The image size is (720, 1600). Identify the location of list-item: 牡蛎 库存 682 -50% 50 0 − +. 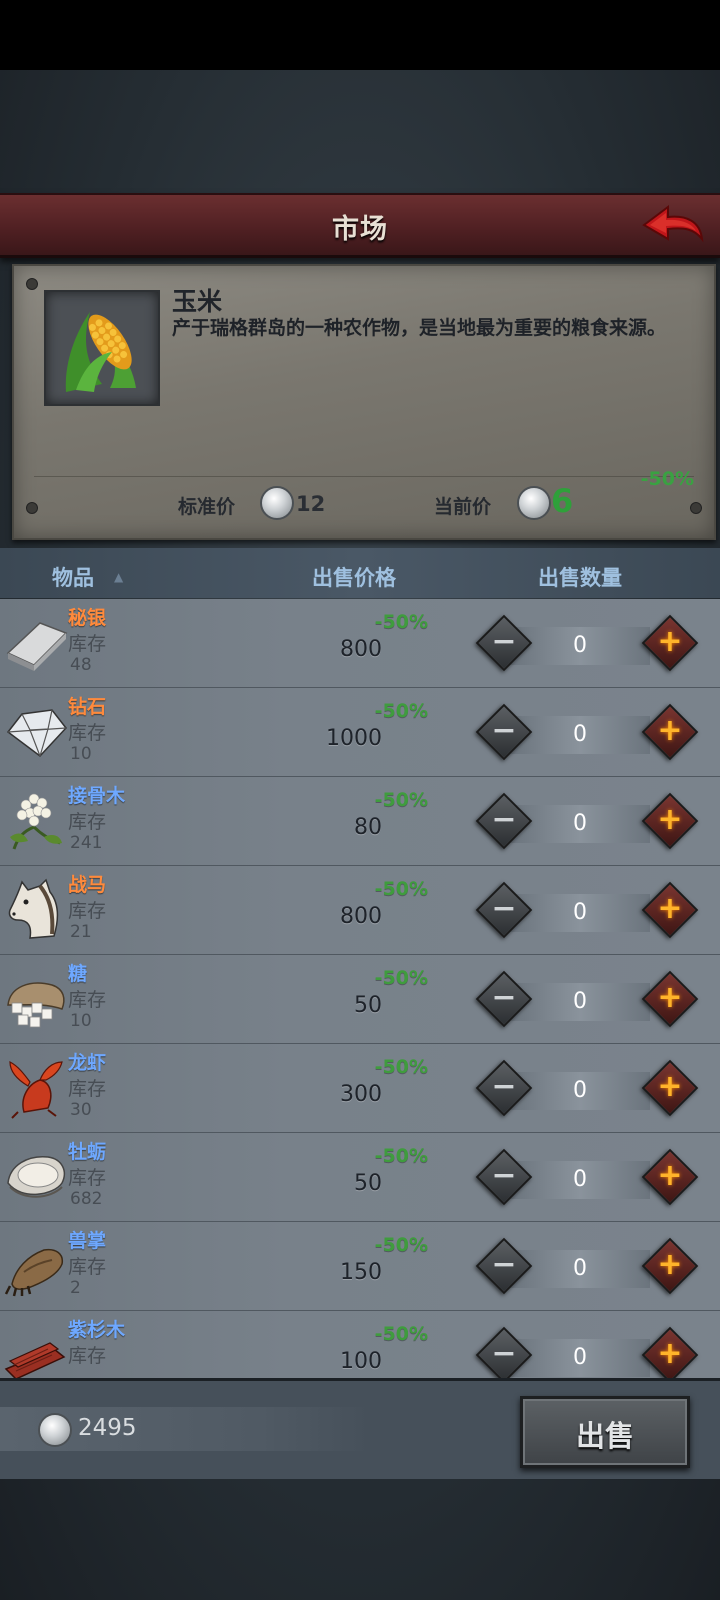
(360, 1178).